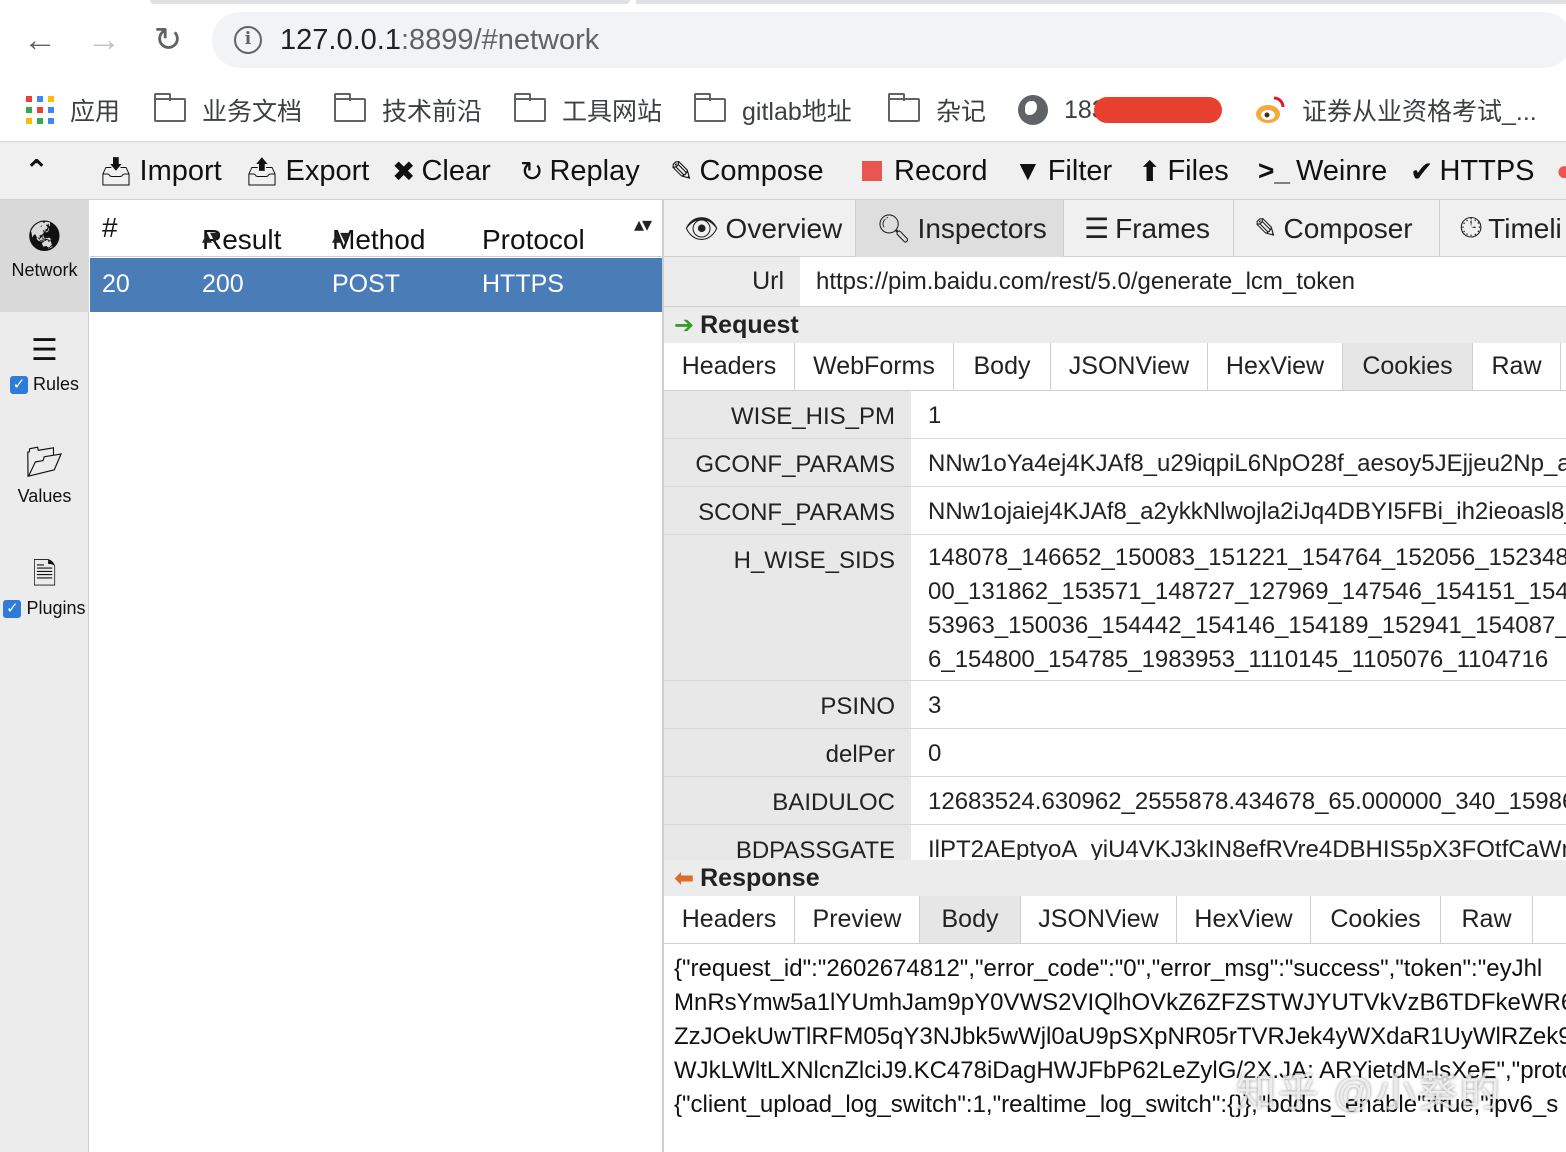  What do you see at coordinates (934, 754) in the screenshot?
I see `cookie-value: 0` at bounding box center [934, 754].